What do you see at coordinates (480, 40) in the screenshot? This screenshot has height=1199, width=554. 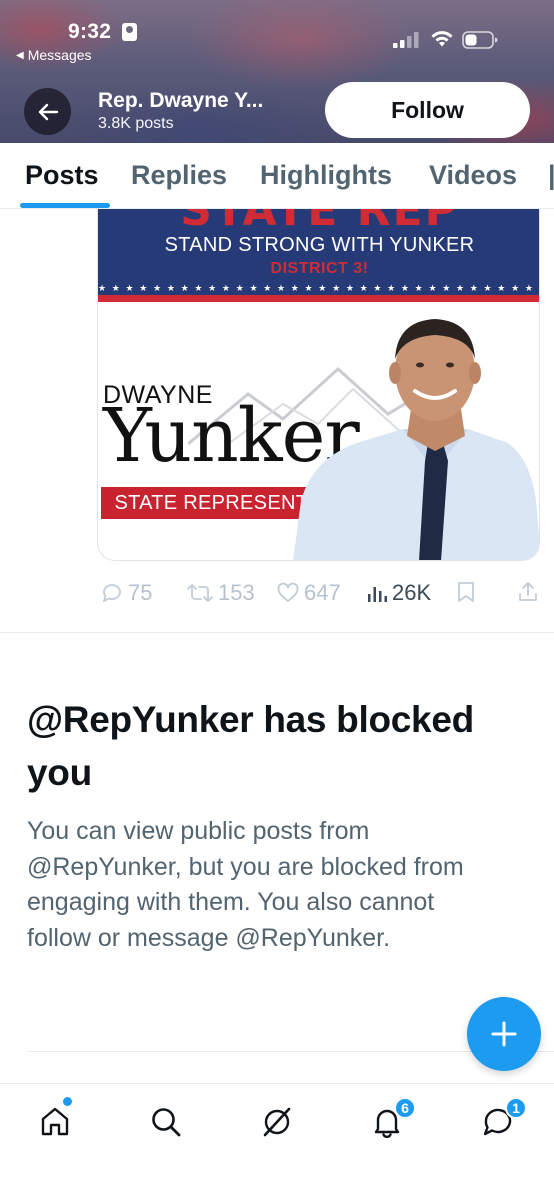 I see `battery-icon` at bounding box center [480, 40].